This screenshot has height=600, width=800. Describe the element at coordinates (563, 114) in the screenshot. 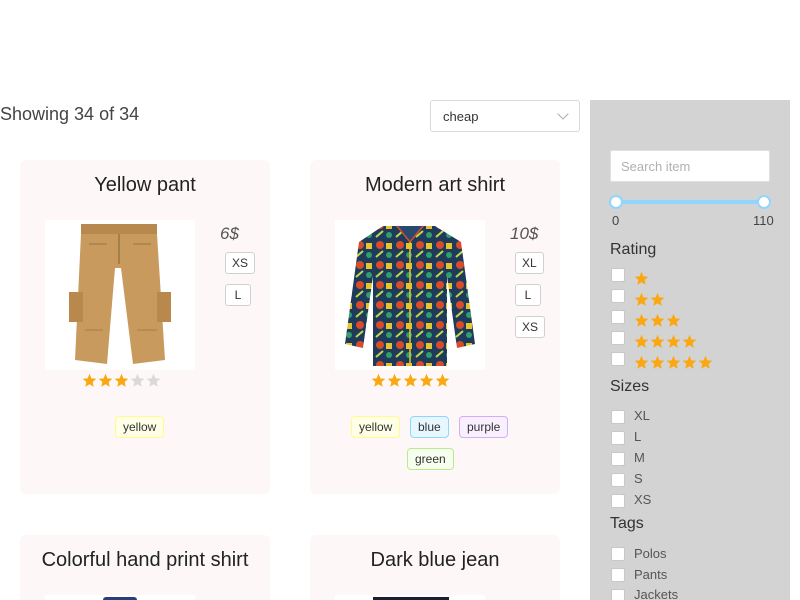

I see `chevron-down-icon` at that location.